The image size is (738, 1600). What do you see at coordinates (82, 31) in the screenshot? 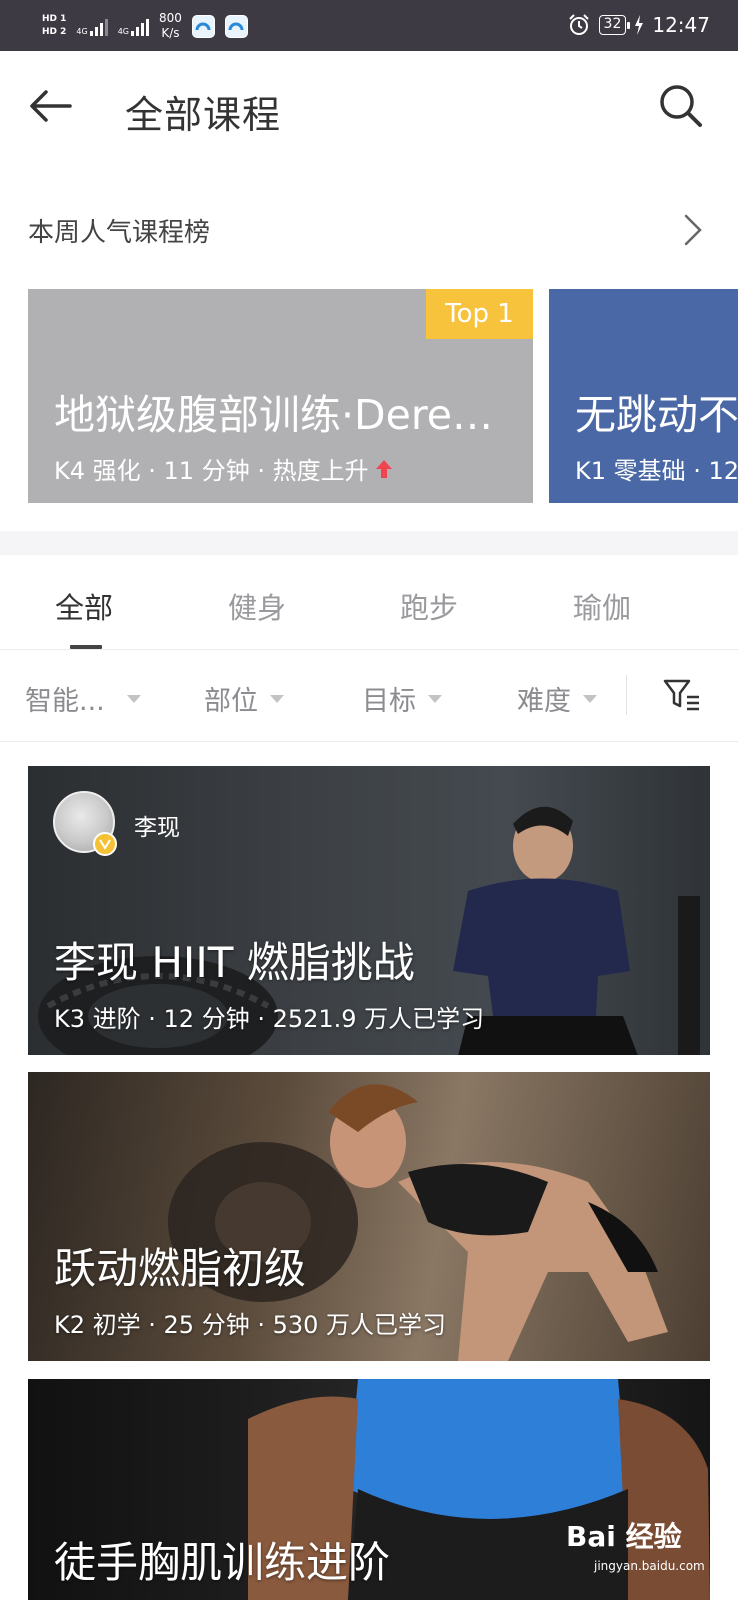
I see `signal-1-label: 4G` at bounding box center [82, 31].